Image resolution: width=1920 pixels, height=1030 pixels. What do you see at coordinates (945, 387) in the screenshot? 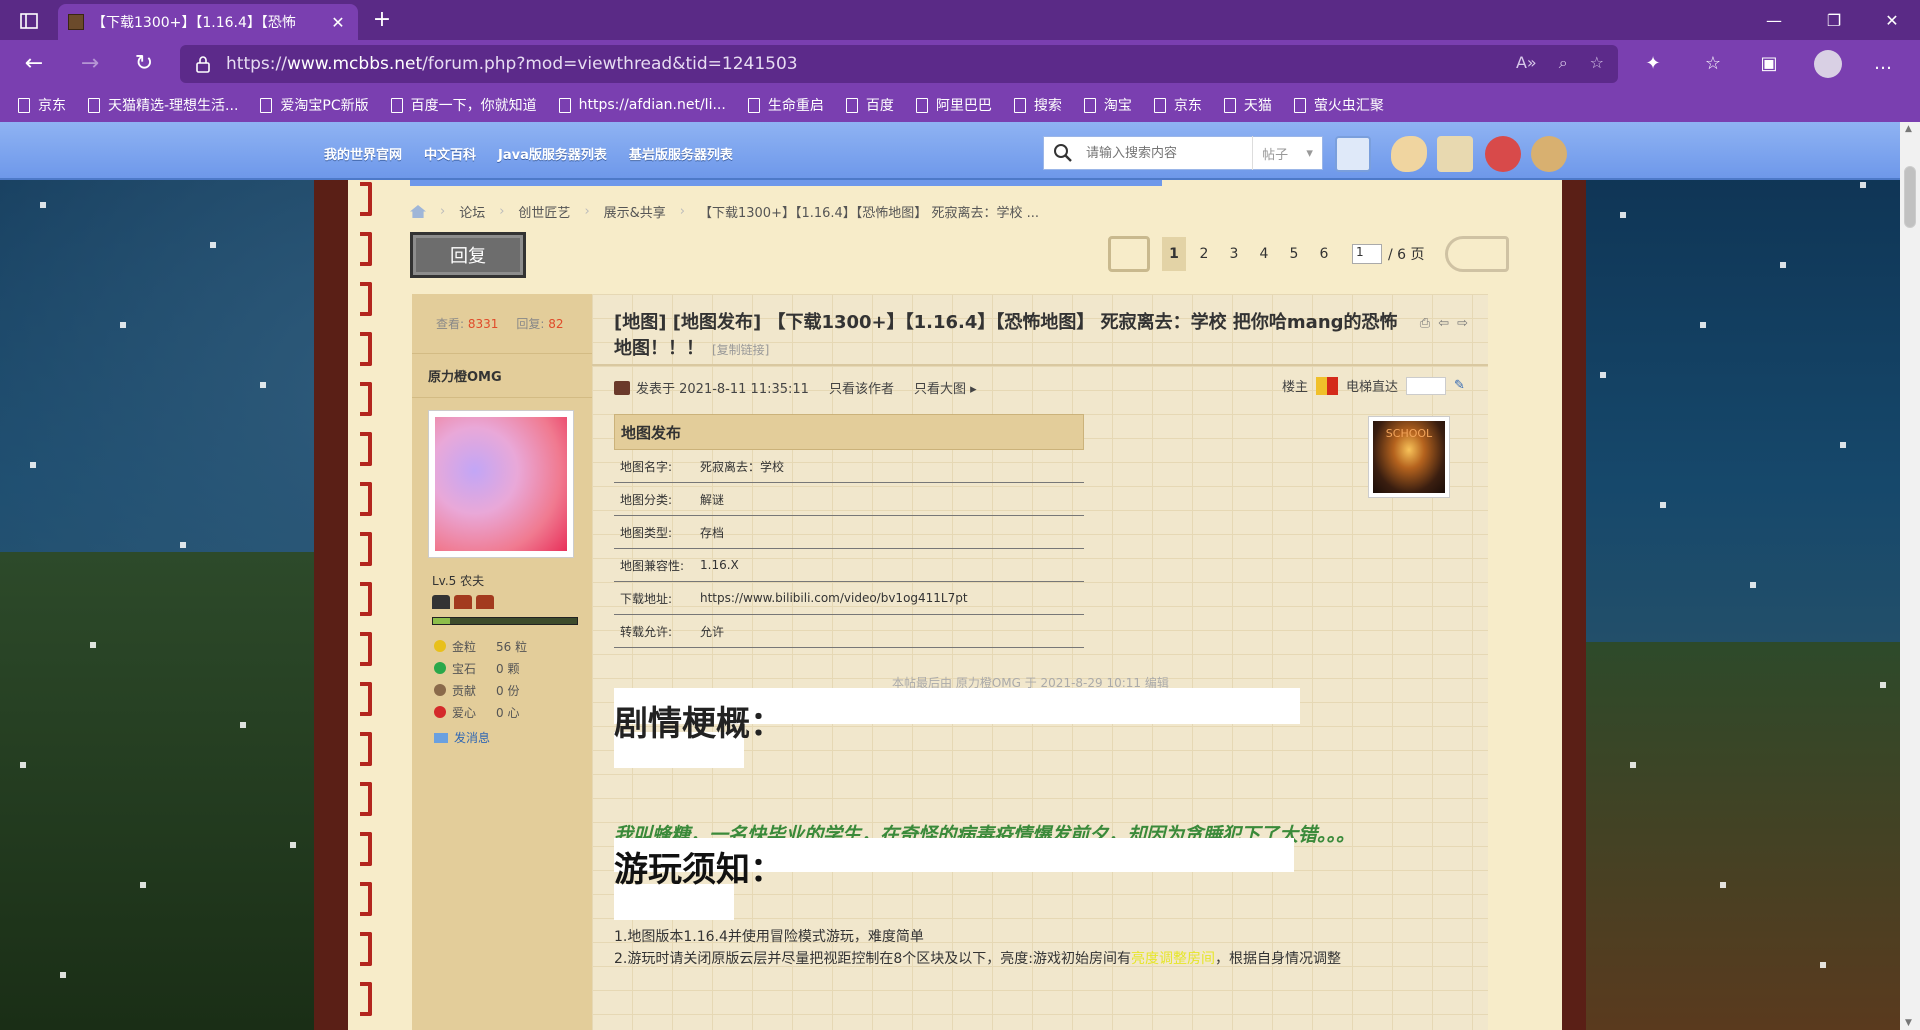
I see `large-image-link: 只看大图 ▸` at bounding box center [945, 387].